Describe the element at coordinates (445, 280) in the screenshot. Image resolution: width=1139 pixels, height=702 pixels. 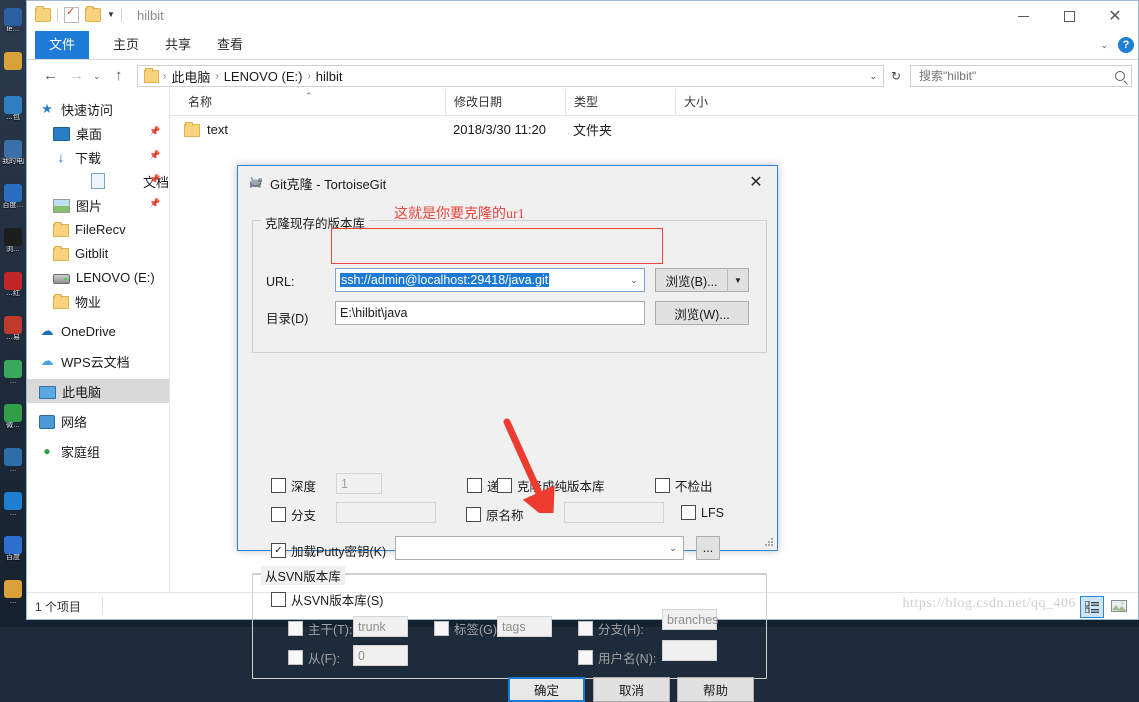
I see `url-selected-text: ssh://admin@localhost:29418/java.git` at that location.